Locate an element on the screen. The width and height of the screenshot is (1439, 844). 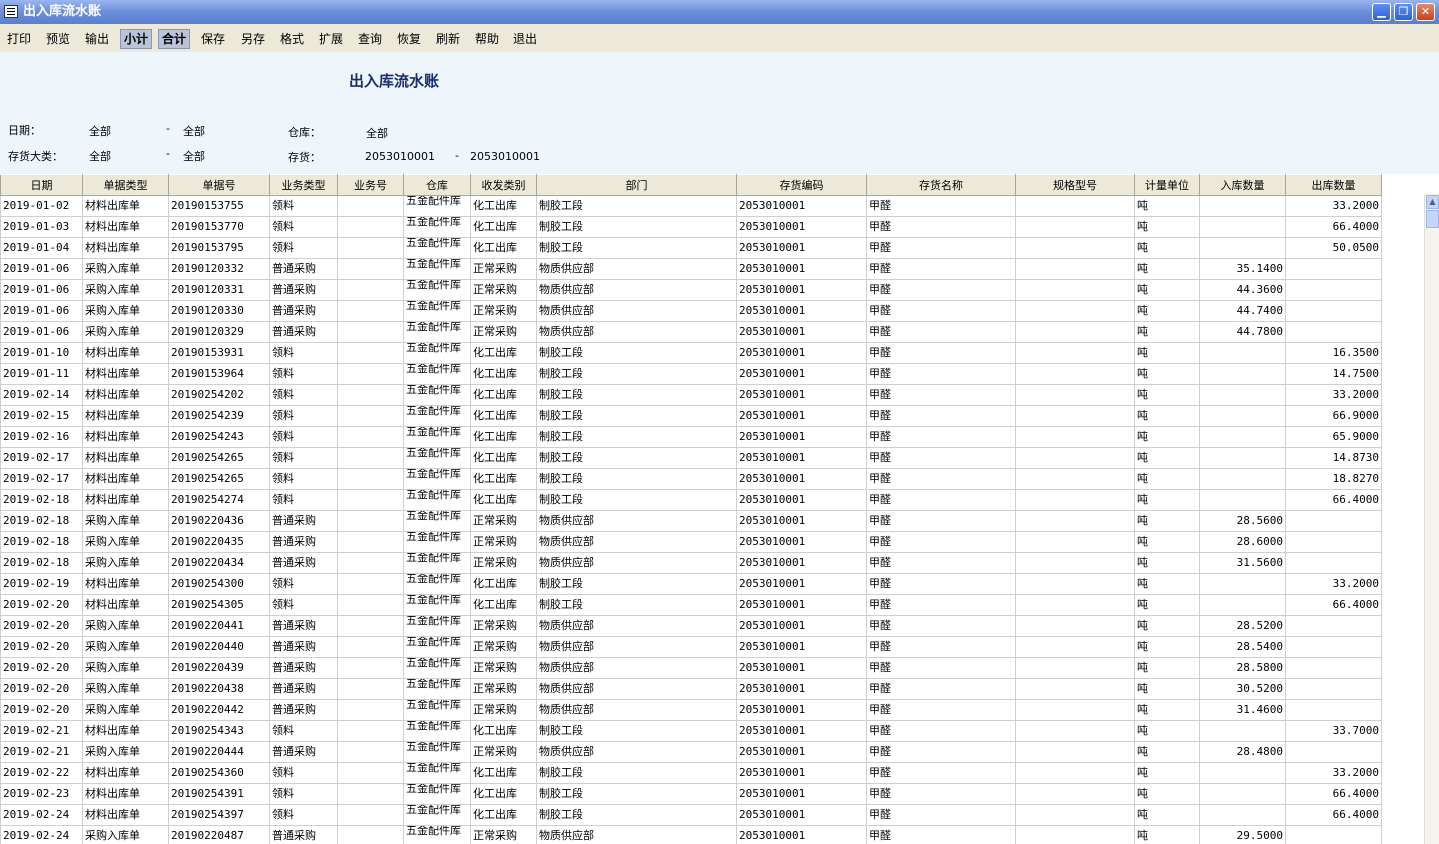
column-header: 部门 is located at coordinates (636, 185).